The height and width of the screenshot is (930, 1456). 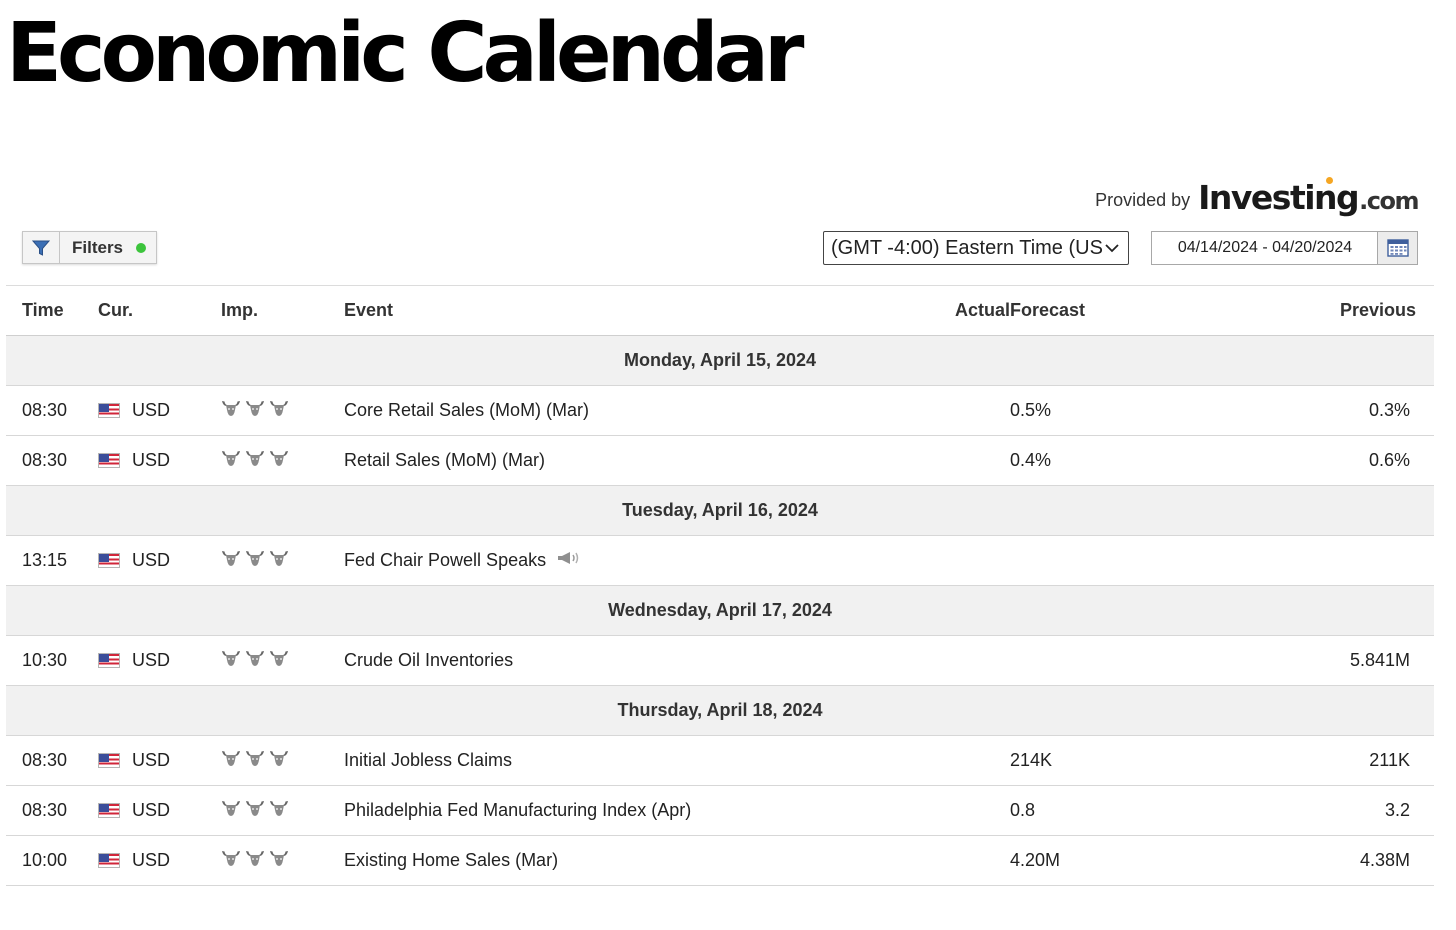 What do you see at coordinates (1112, 310) in the screenshot?
I see `header-forecast: Forecast` at bounding box center [1112, 310].